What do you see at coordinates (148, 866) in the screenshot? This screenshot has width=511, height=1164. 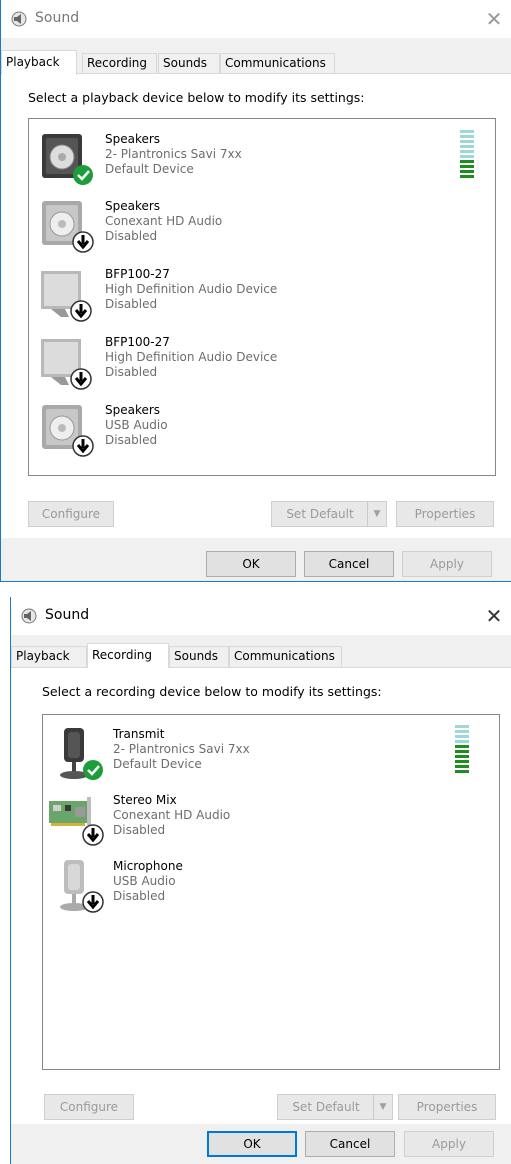 I see `device-name: Microphone` at bounding box center [148, 866].